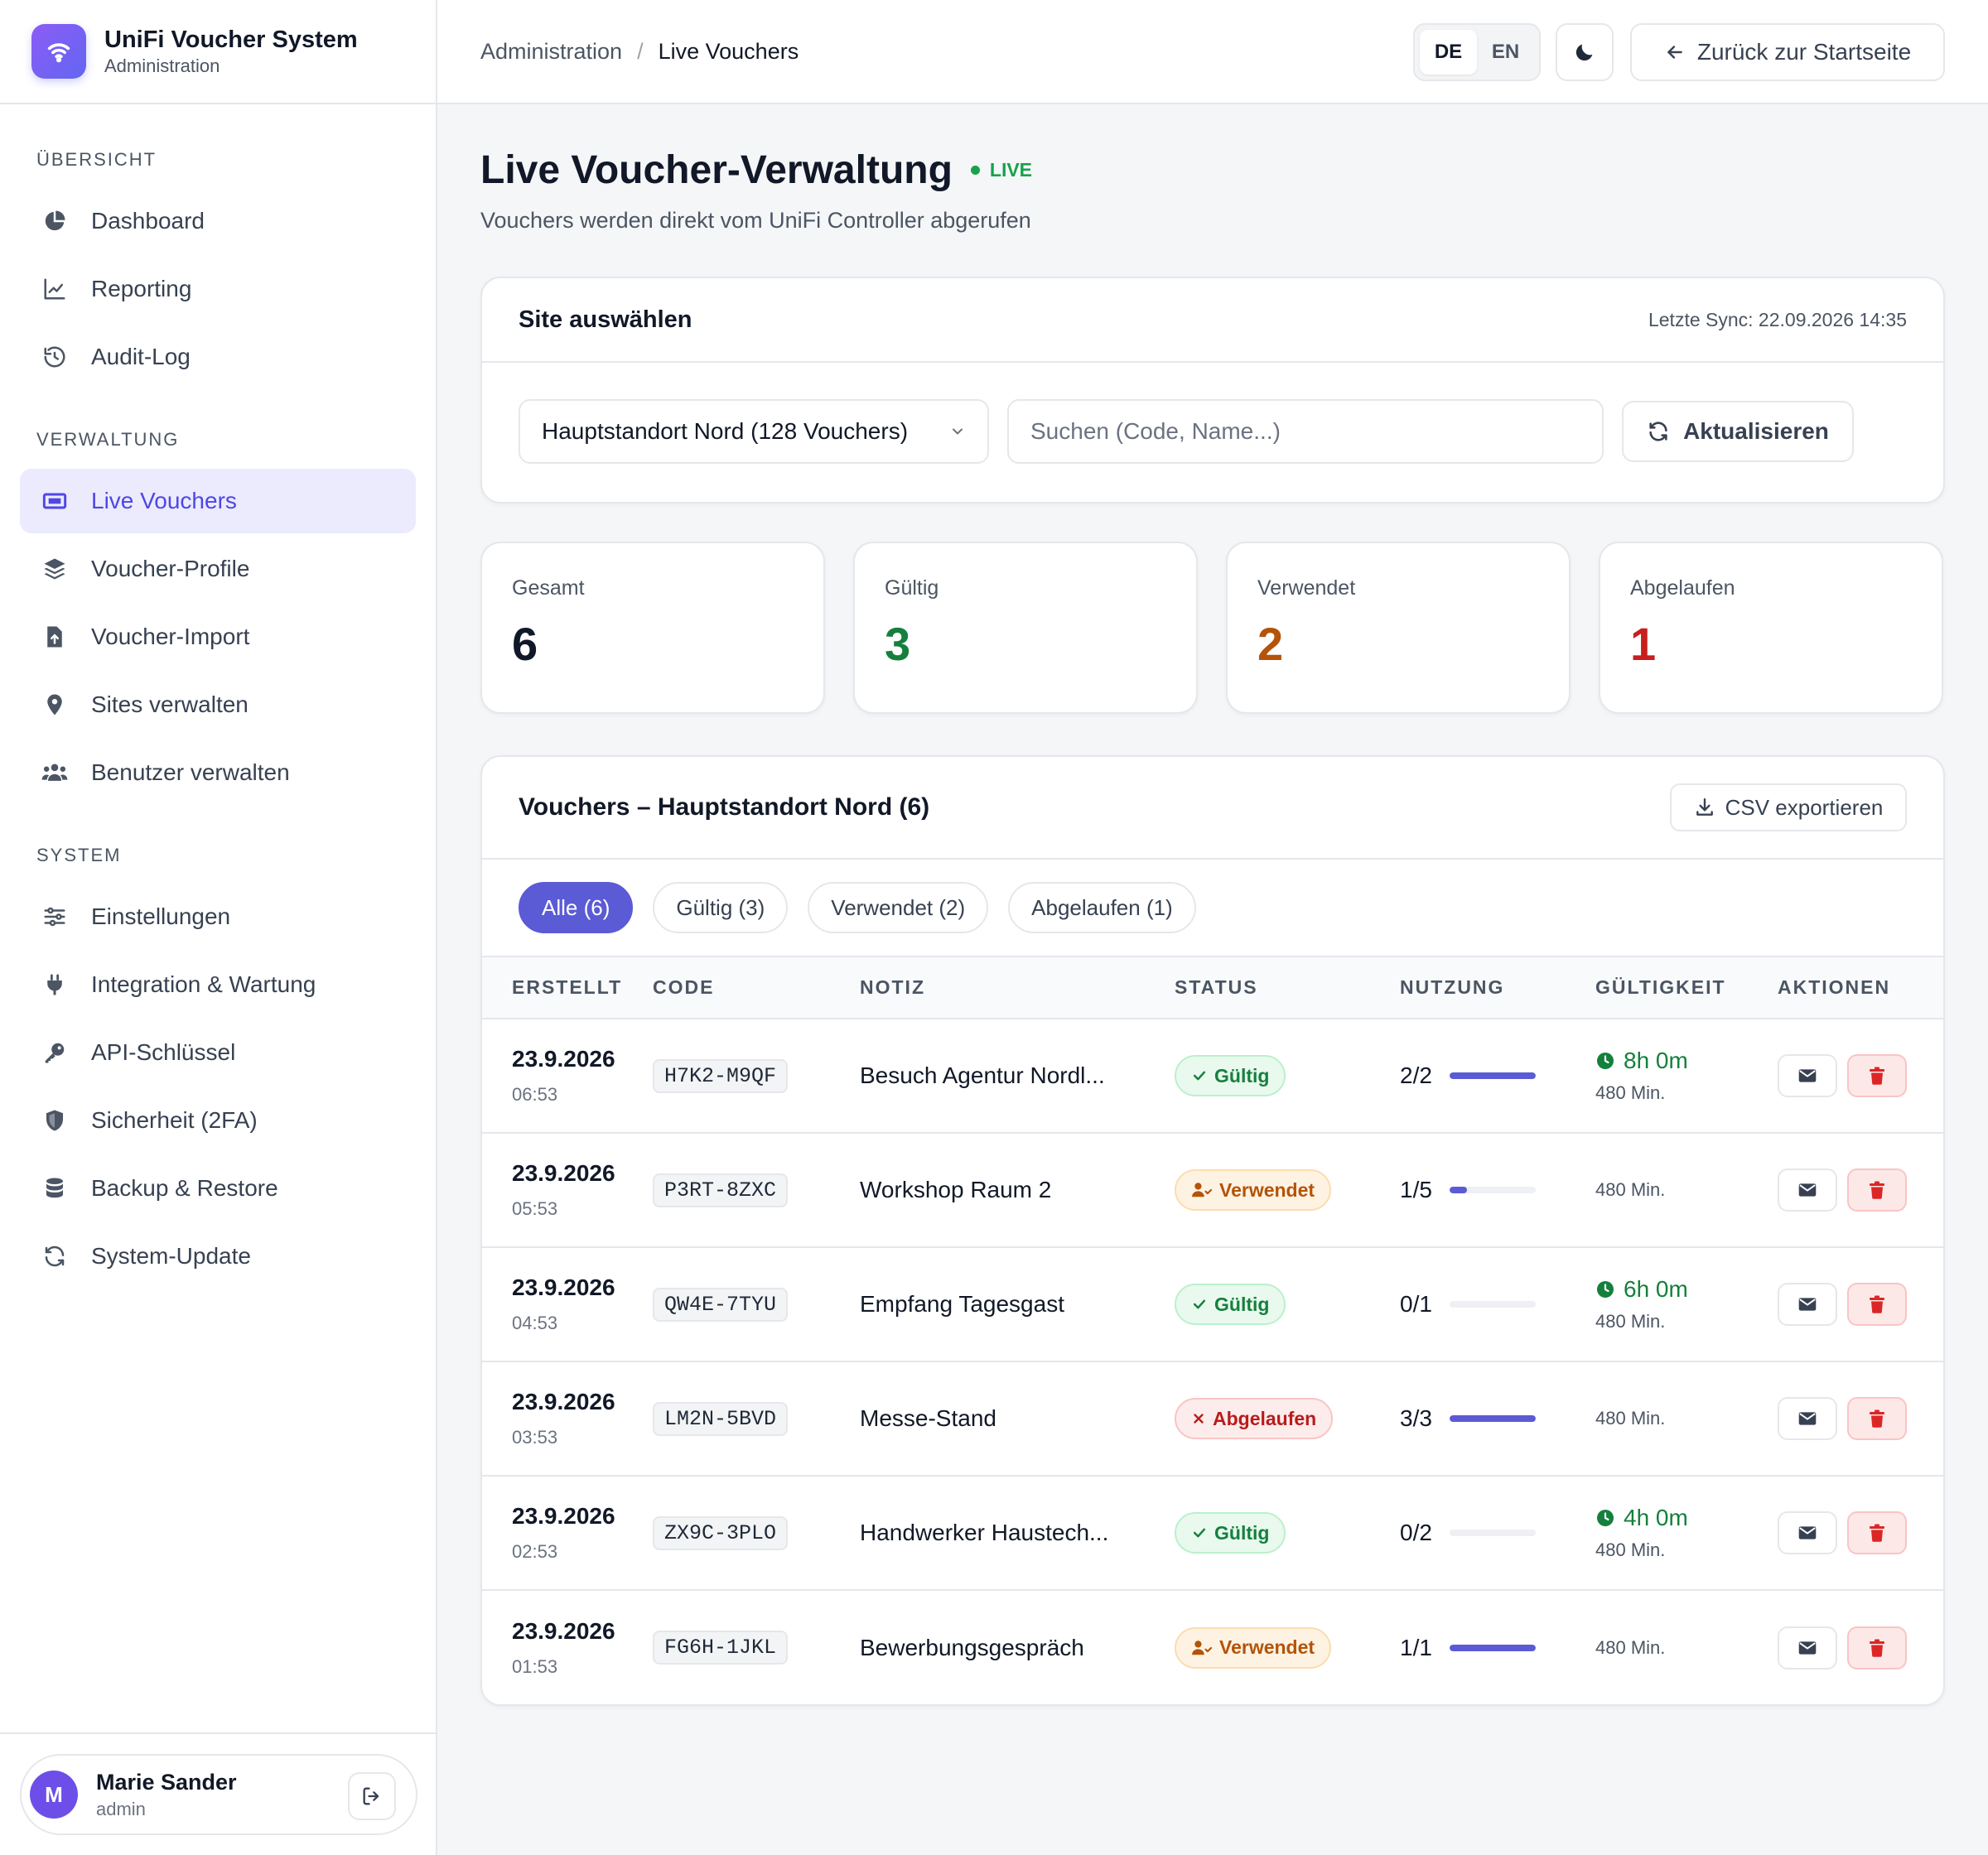 This screenshot has height=1855, width=1988. I want to click on status-label: Verwendet, so click(1267, 1189).